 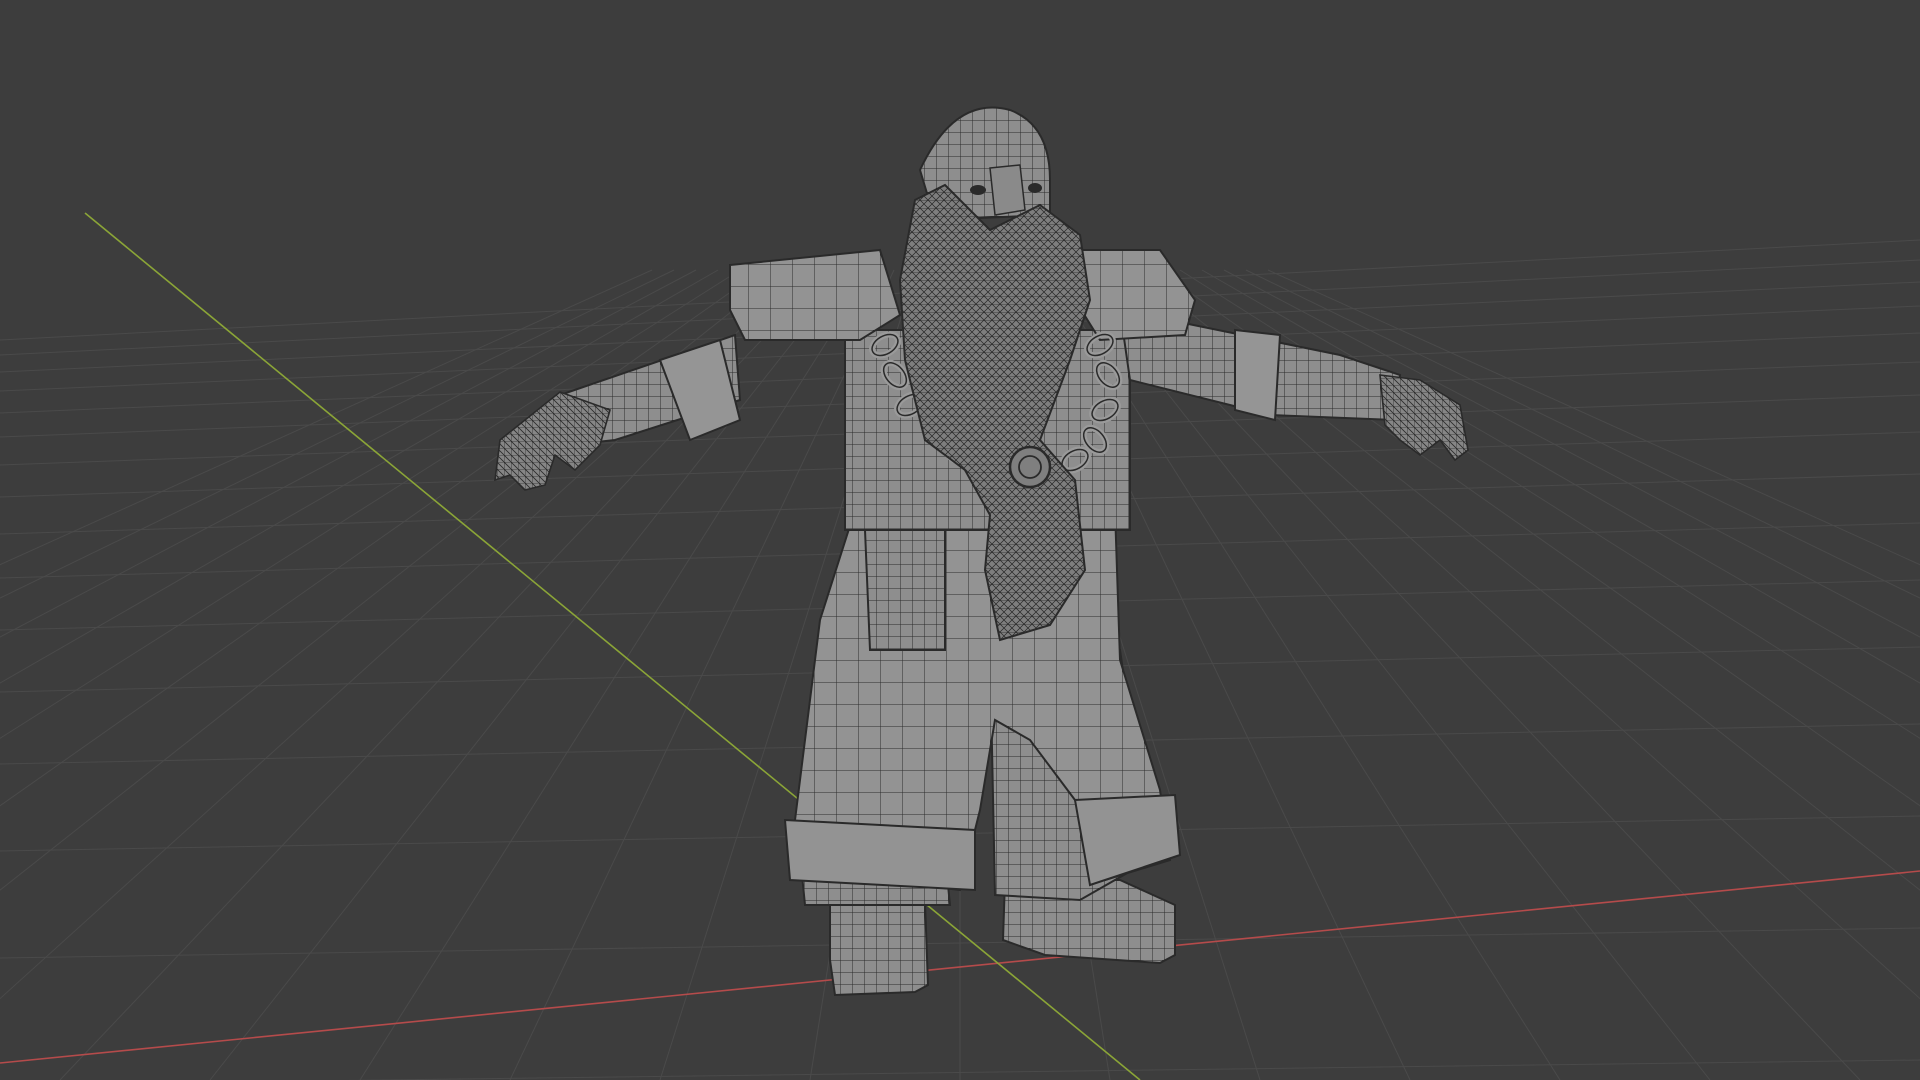 What do you see at coordinates (879, 948) in the screenshot?
I see `left-boot` at bounding box center [879, 948].